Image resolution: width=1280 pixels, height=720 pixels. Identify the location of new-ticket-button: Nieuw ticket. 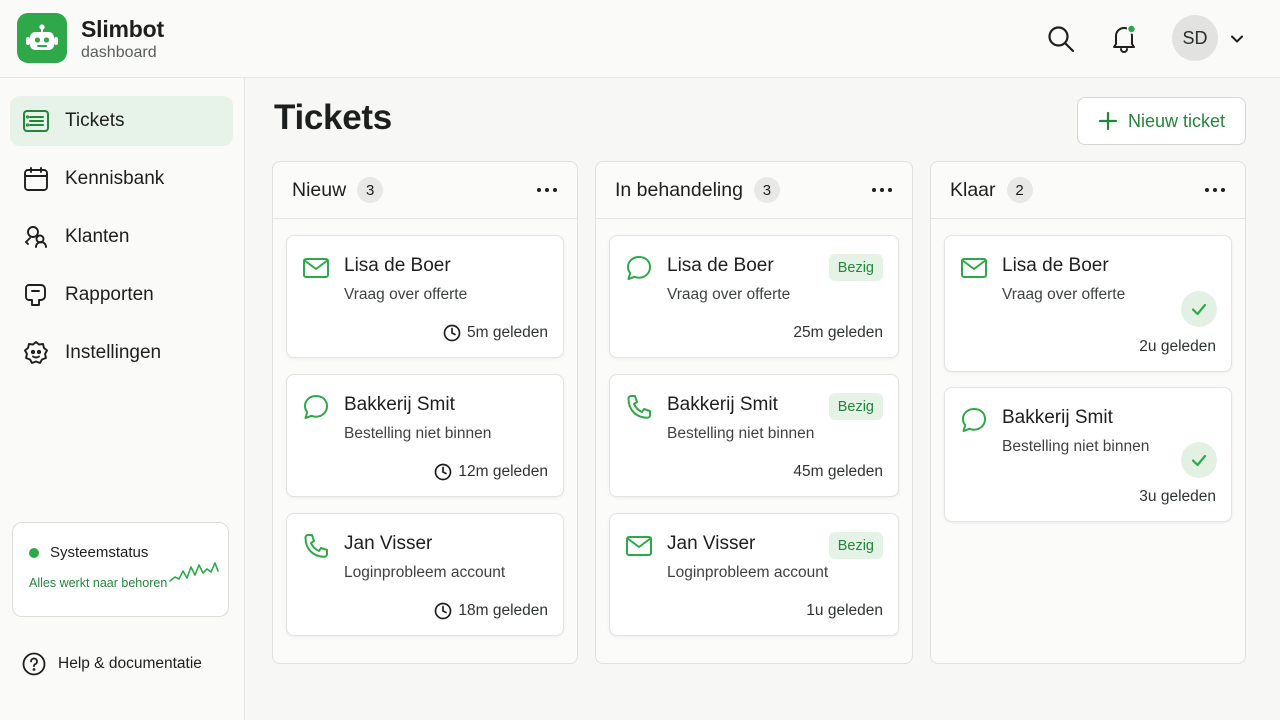
(1161, 121).